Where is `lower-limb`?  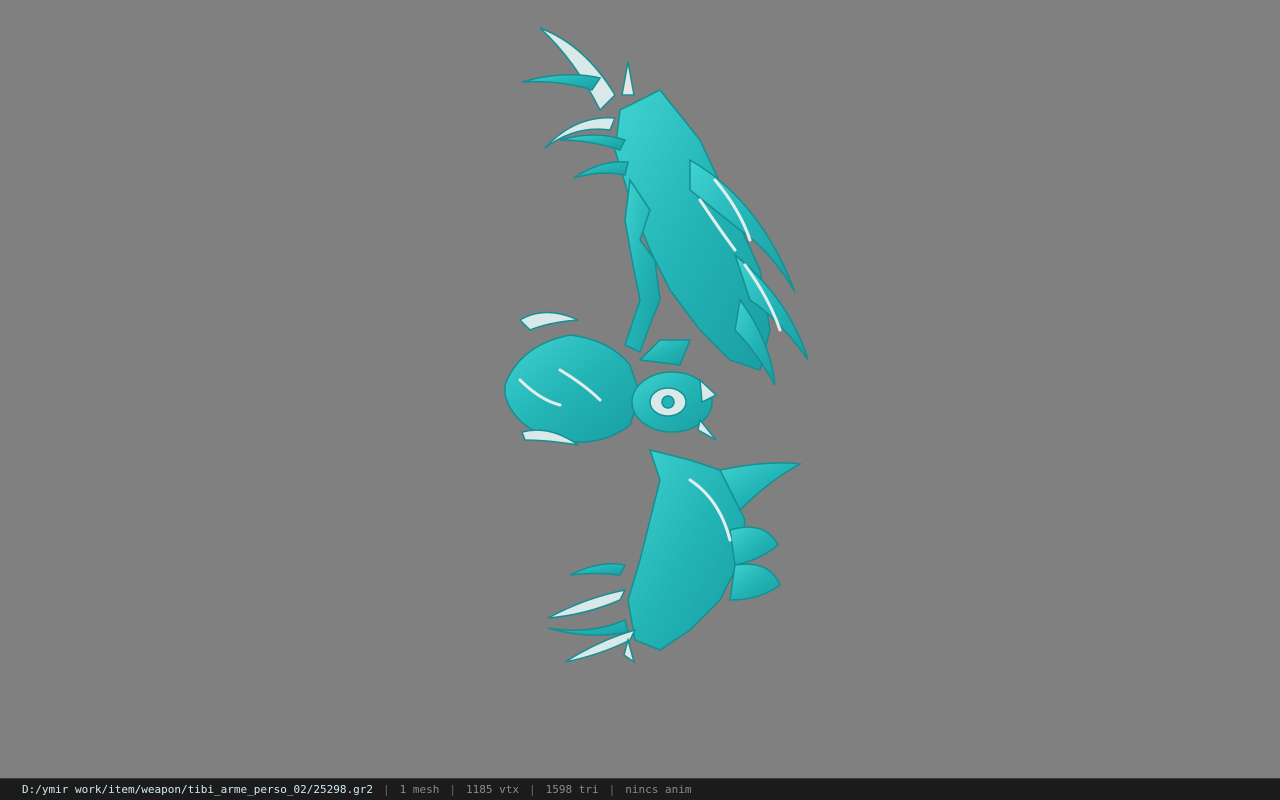 lower-limb is located at coordinates (675, 556).